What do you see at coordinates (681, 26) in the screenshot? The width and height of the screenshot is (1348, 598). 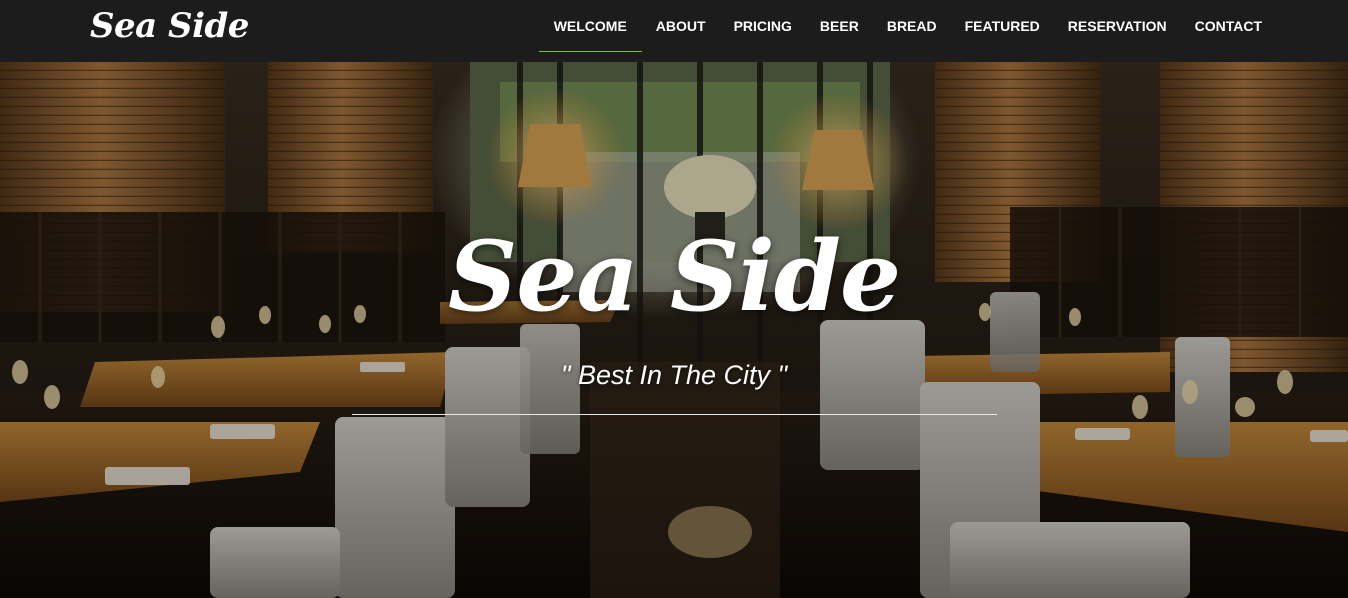 I see `nav-item-about: About` at bounding box center [681, 26].